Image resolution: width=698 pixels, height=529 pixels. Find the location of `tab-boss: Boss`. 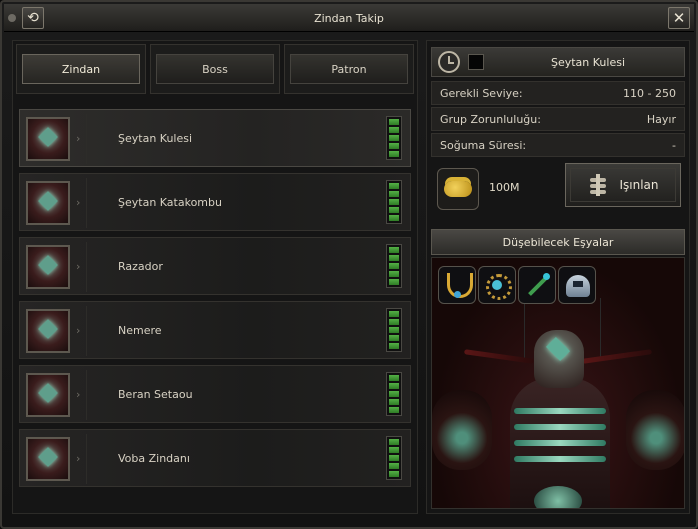

tab-boss: Boss is located at coordinates (215, 69).